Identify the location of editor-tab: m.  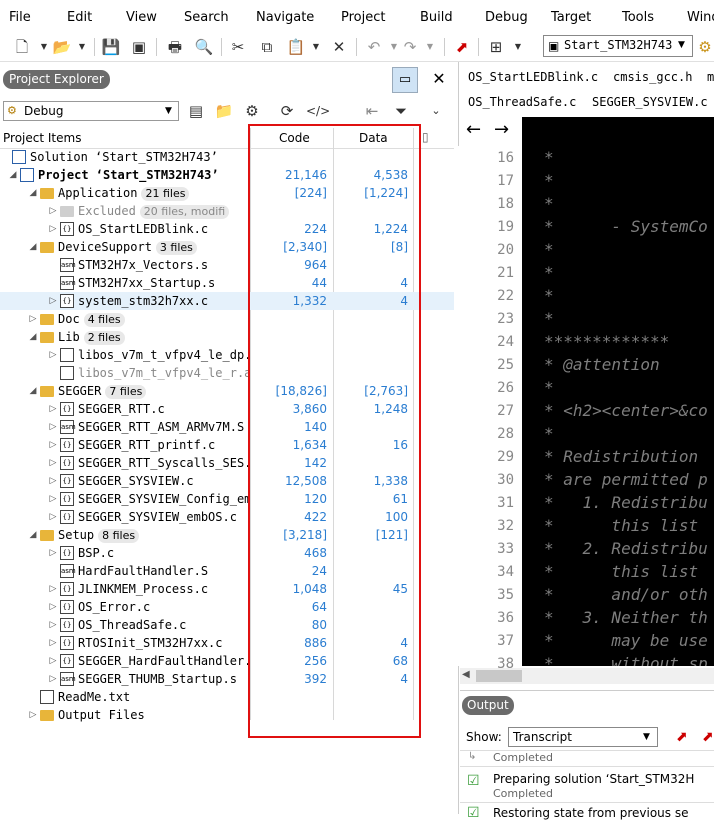
(710, 77).